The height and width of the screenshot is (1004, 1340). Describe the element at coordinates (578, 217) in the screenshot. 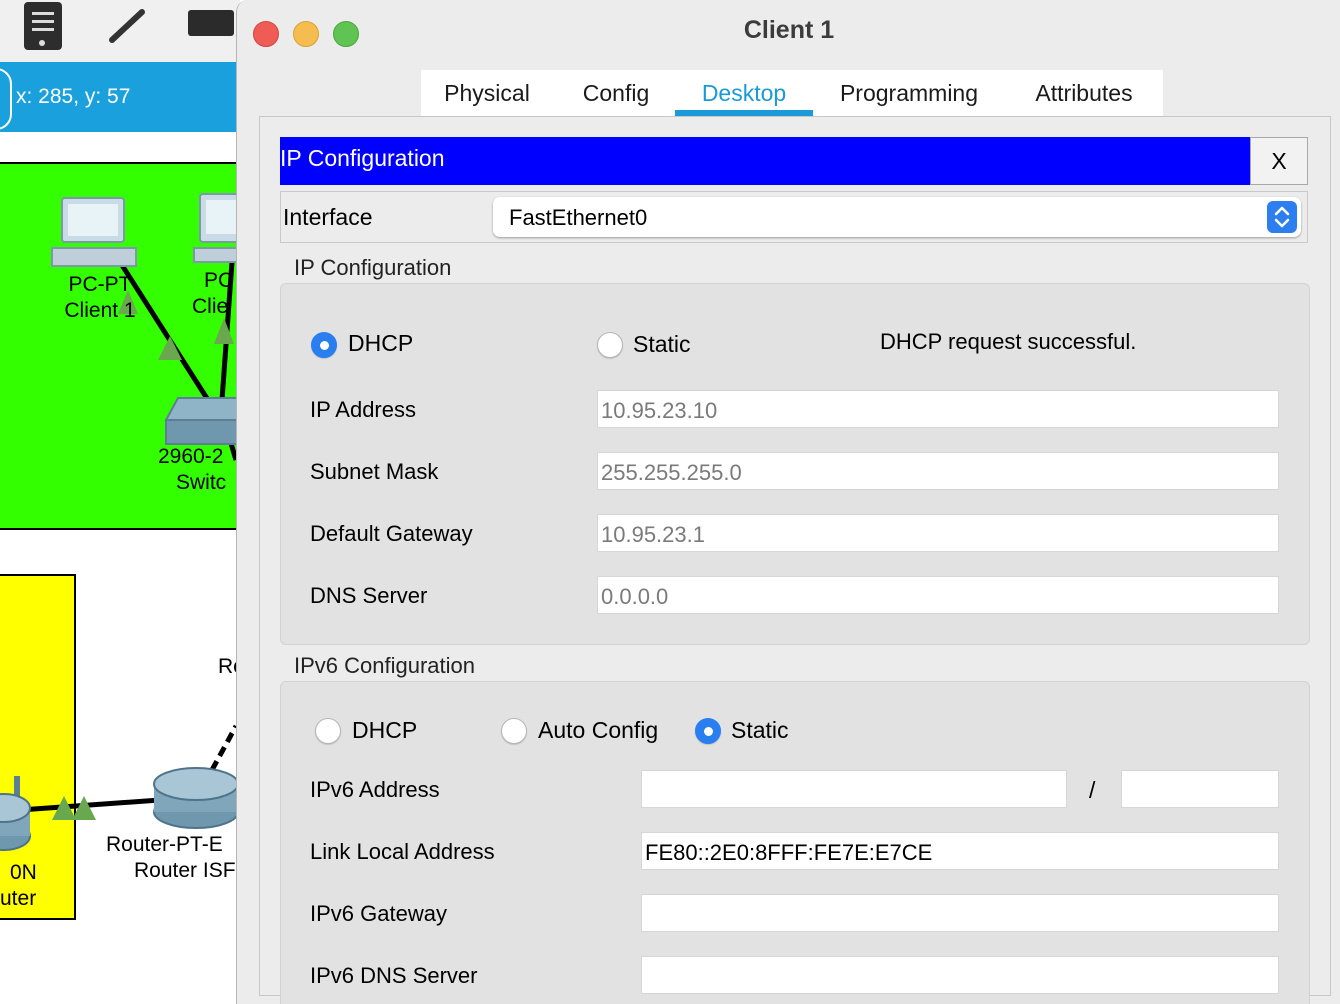

I see `interface-selected-value: FastEthernet0` at that location.